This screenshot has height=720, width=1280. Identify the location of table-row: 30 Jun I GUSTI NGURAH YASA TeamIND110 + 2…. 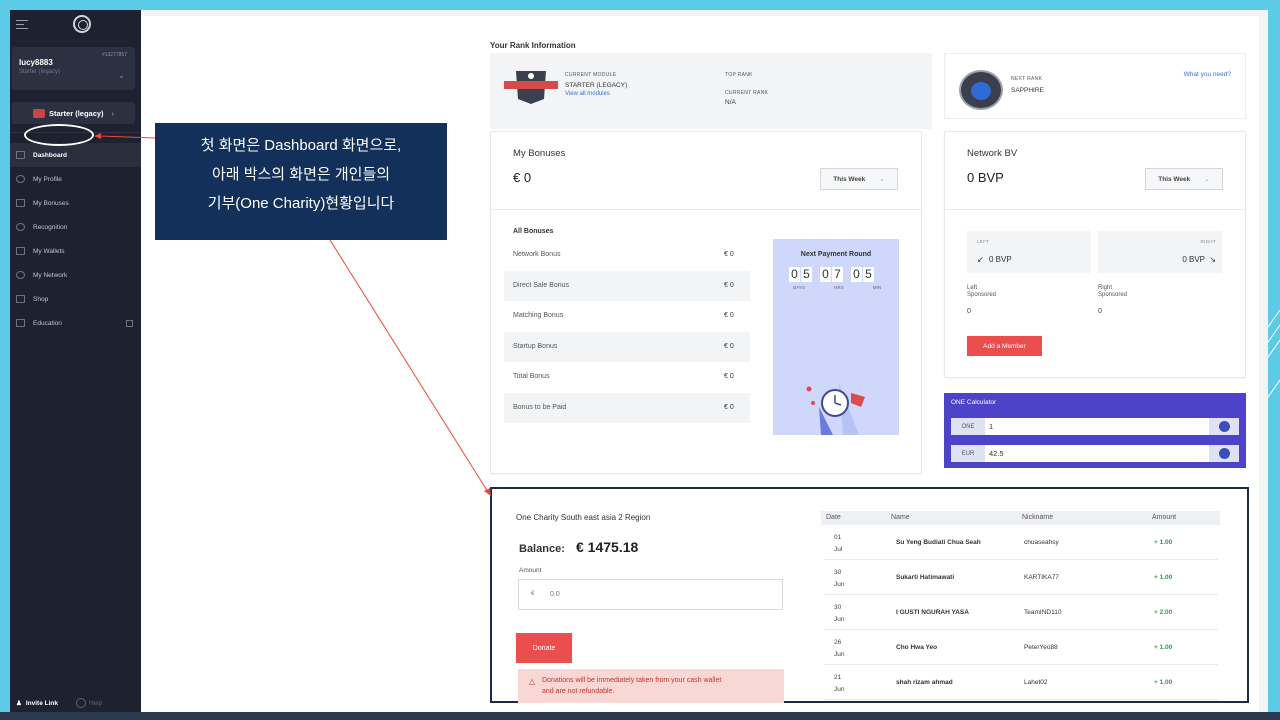
(1021, 612).